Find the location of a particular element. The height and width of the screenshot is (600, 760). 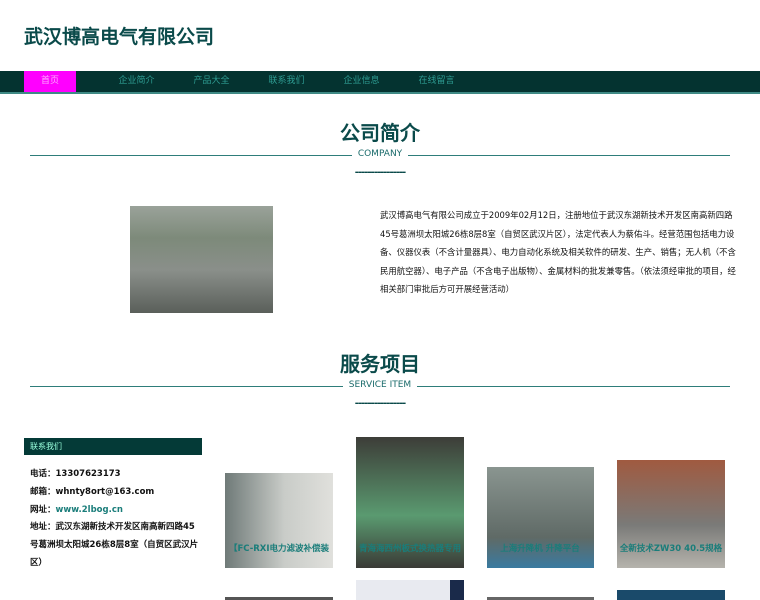

about-title: 公司简介 is located at coordinates (380, 133).